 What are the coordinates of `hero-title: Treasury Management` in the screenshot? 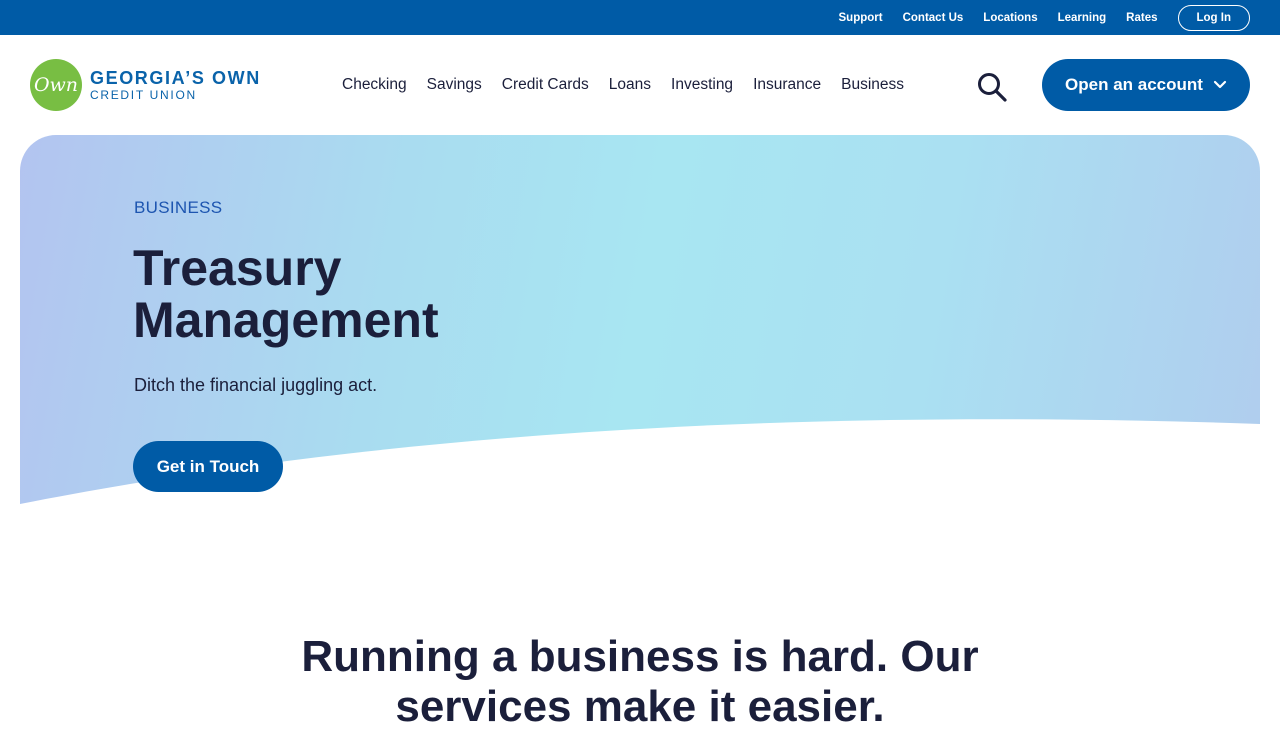 It's located at (393, 294).